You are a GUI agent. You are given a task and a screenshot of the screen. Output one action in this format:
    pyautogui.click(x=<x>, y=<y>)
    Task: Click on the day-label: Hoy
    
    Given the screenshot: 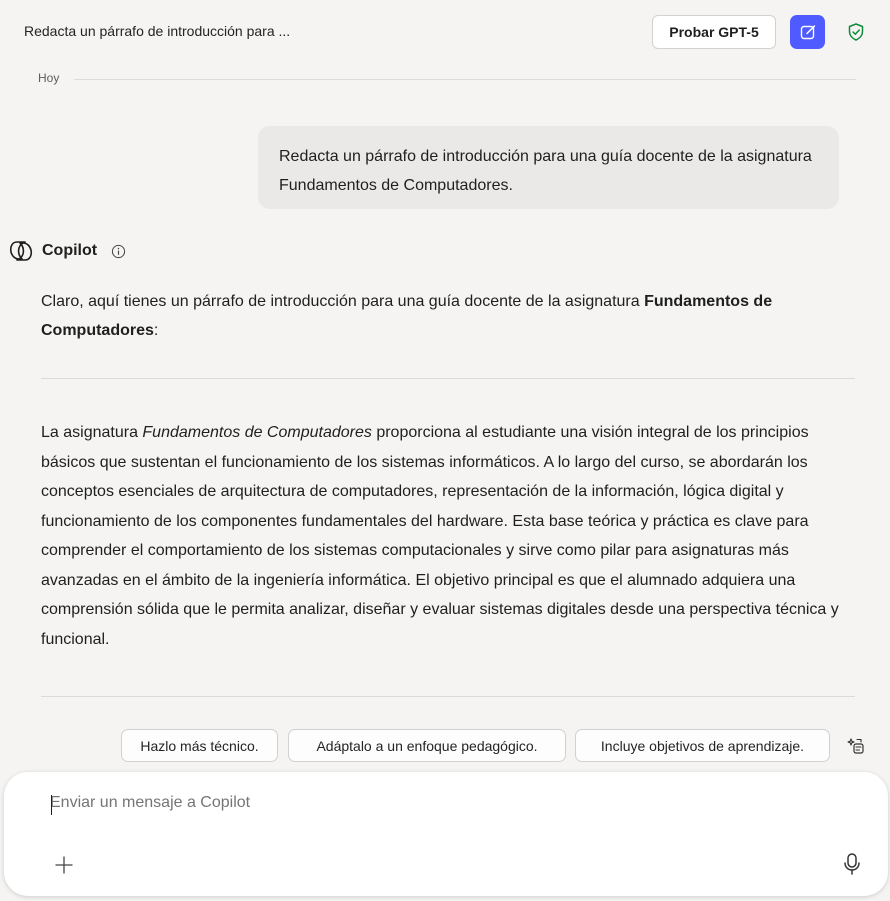 What is the action you would take?
    pyautogui.click(x=49, y=78)
    